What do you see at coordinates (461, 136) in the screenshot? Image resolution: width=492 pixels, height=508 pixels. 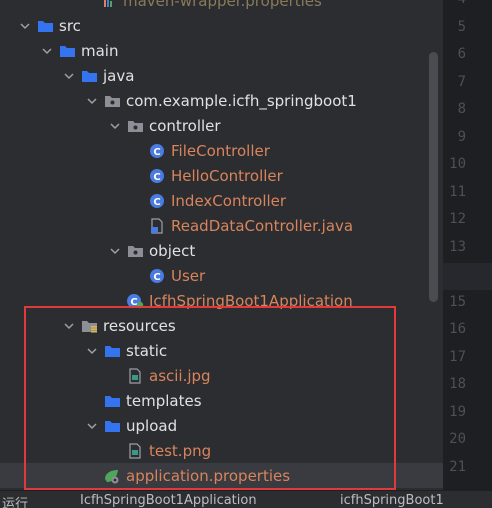 I see `line-number: 9` at bounding box center [461, 136].